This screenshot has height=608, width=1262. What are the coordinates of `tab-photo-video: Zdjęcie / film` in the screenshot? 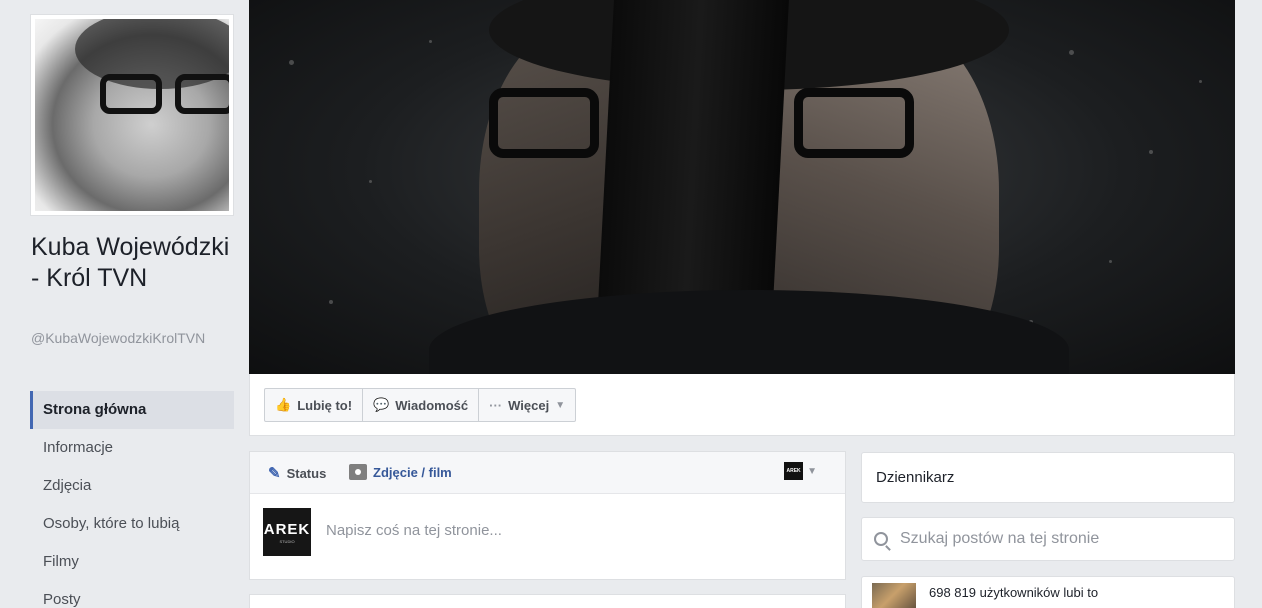 It's located at (400, 472).